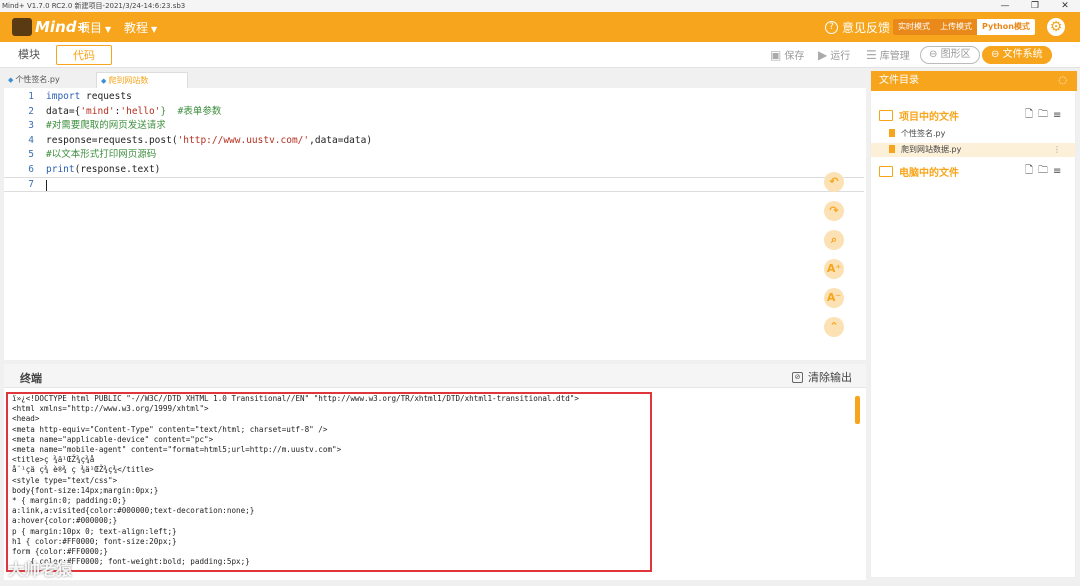 This screenshot has width=1080, height=586. What do you see at coordinates (1065, 6) in the screenshot?
I see `close-window-button: ✕` at bounding box center [1065, 6].